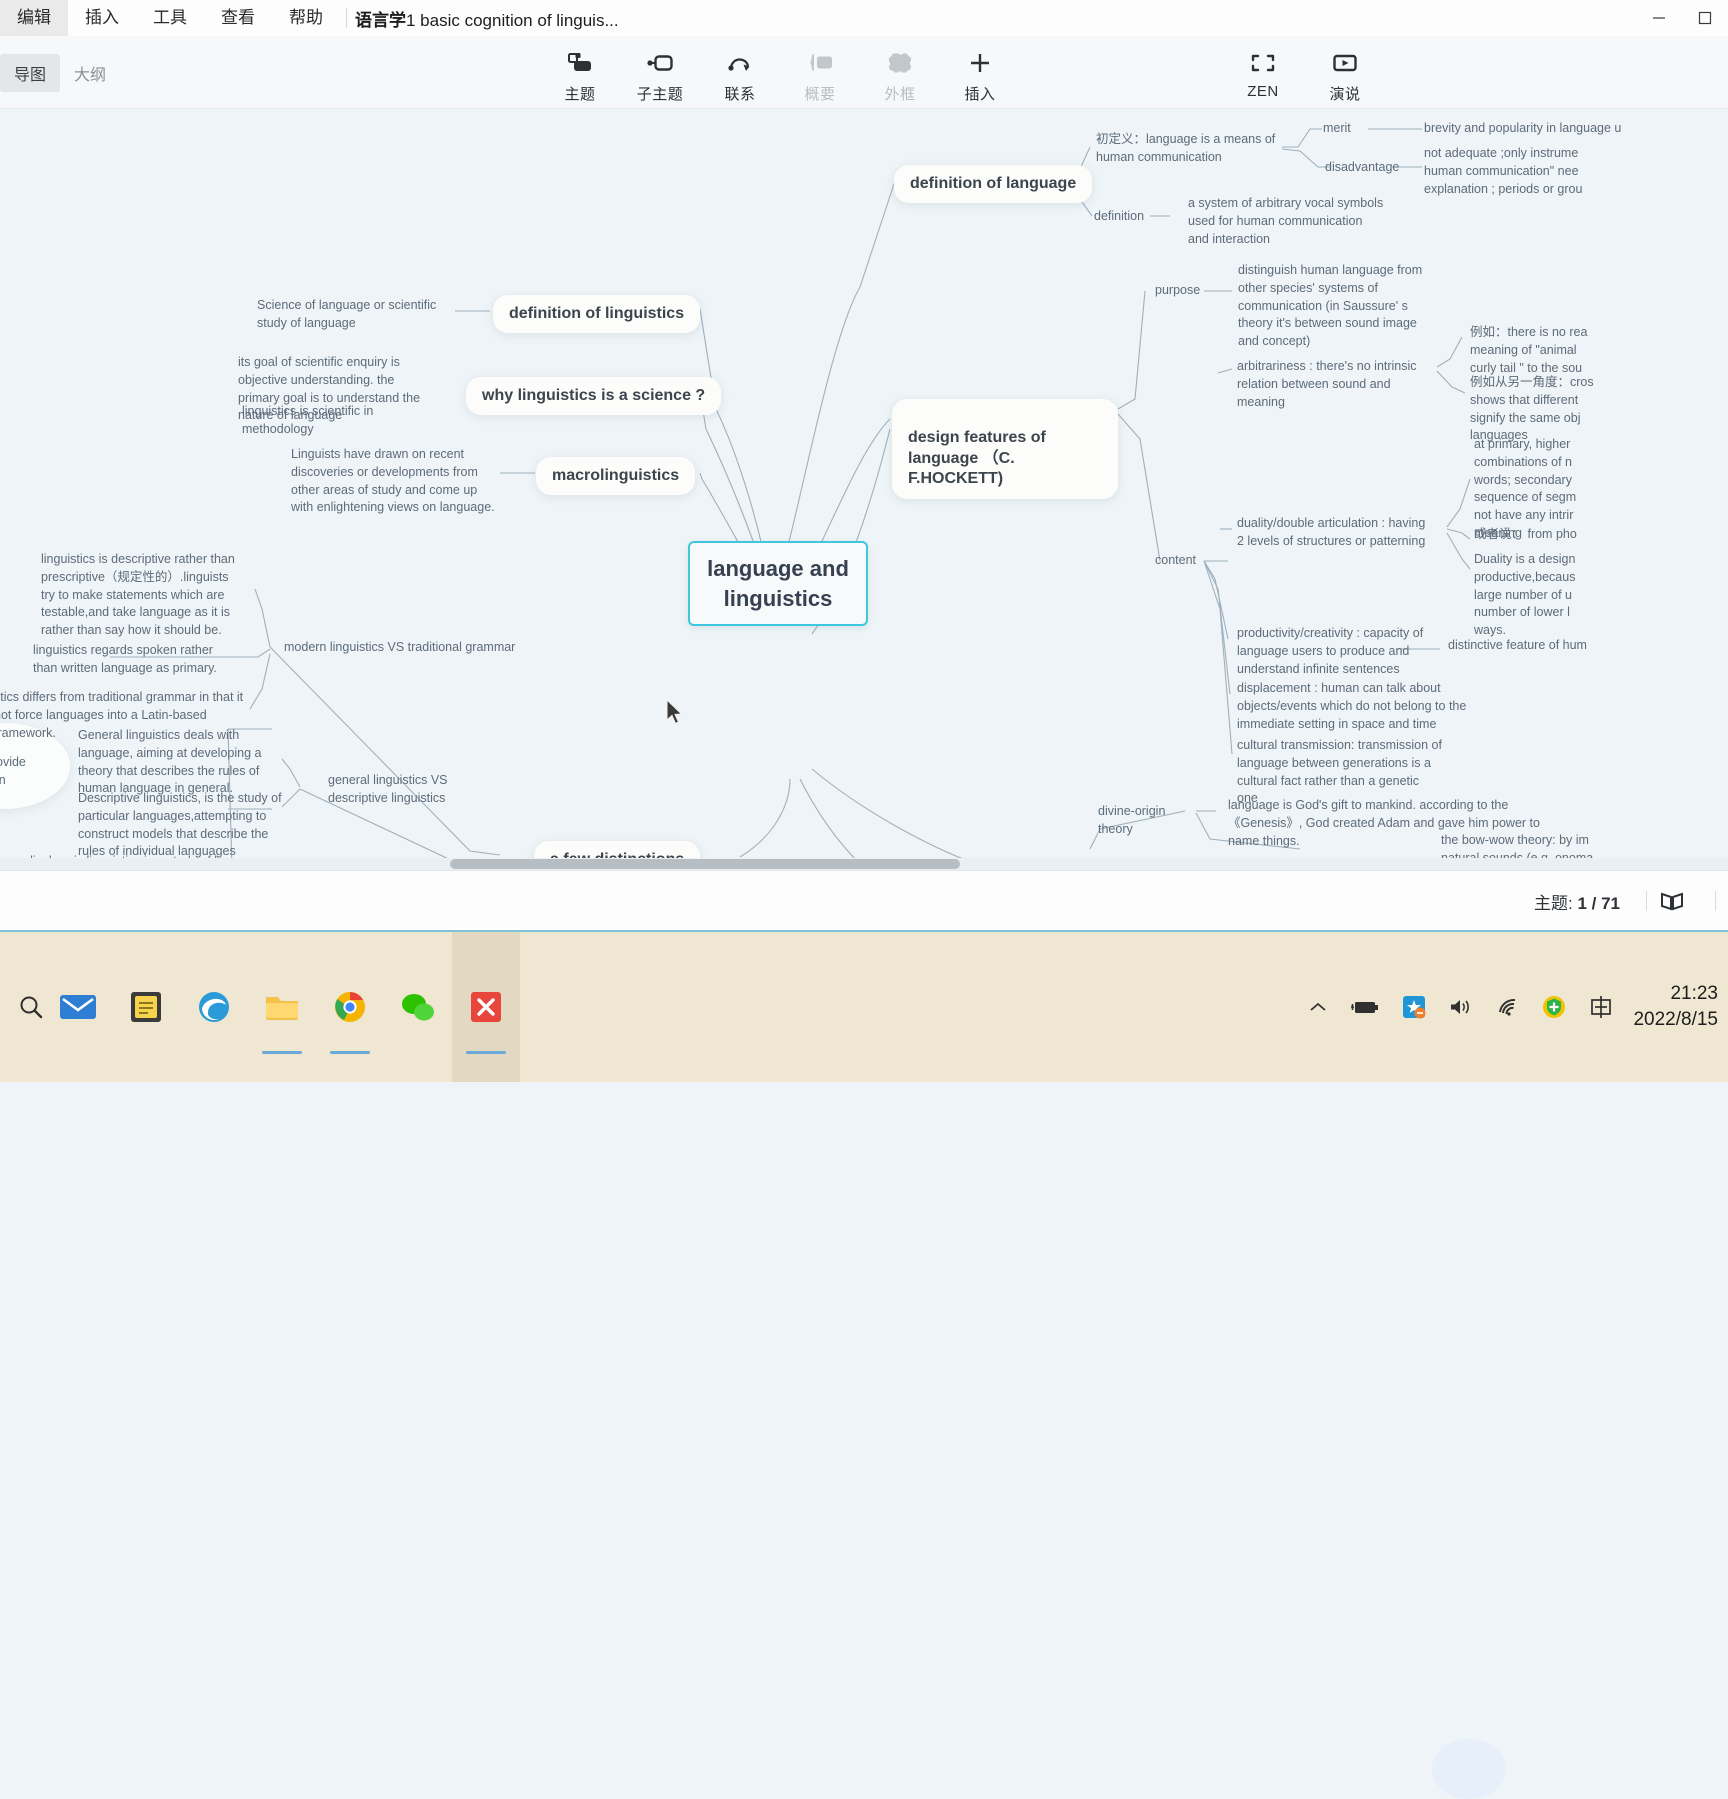 The width and height of the screenshot is (1728, 1799). Describe the element at coordinates (90, 73) in the screenshot. I see `tab-outline: 大纲` at that location.